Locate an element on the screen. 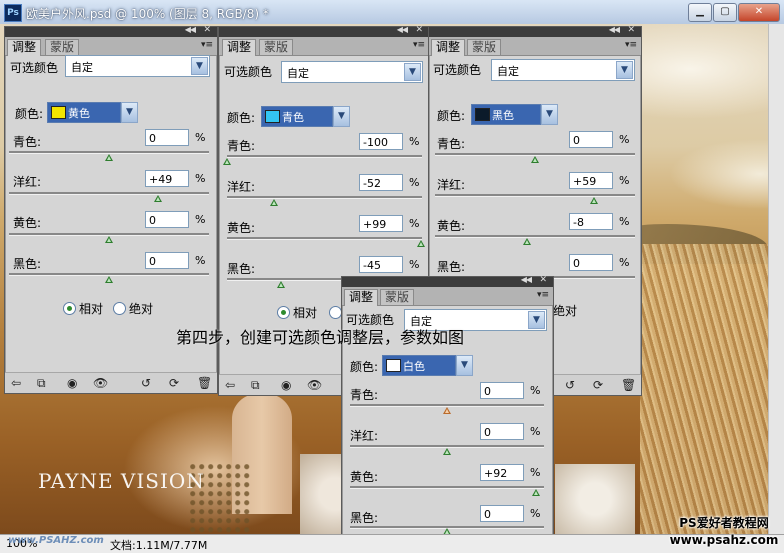  panel-tabs: 调整 蒙版 ▾≡ is located at coordinates (447, 296).